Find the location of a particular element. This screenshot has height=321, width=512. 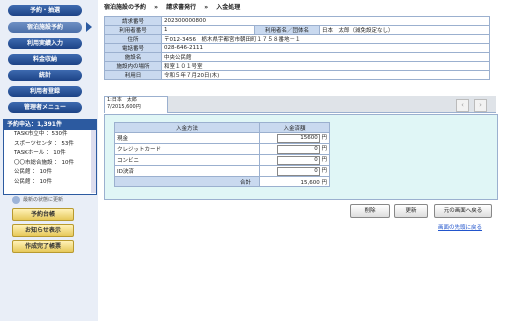

table-row: 合計 15,600 円 is located at coordinates (222, 181).